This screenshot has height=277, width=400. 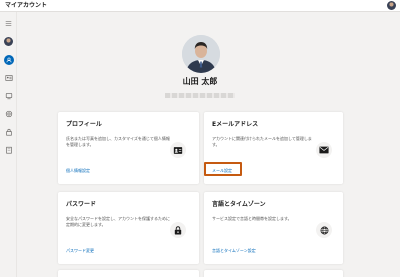 I want to click on sidebar-item-profile, so click(x=8, y=59).